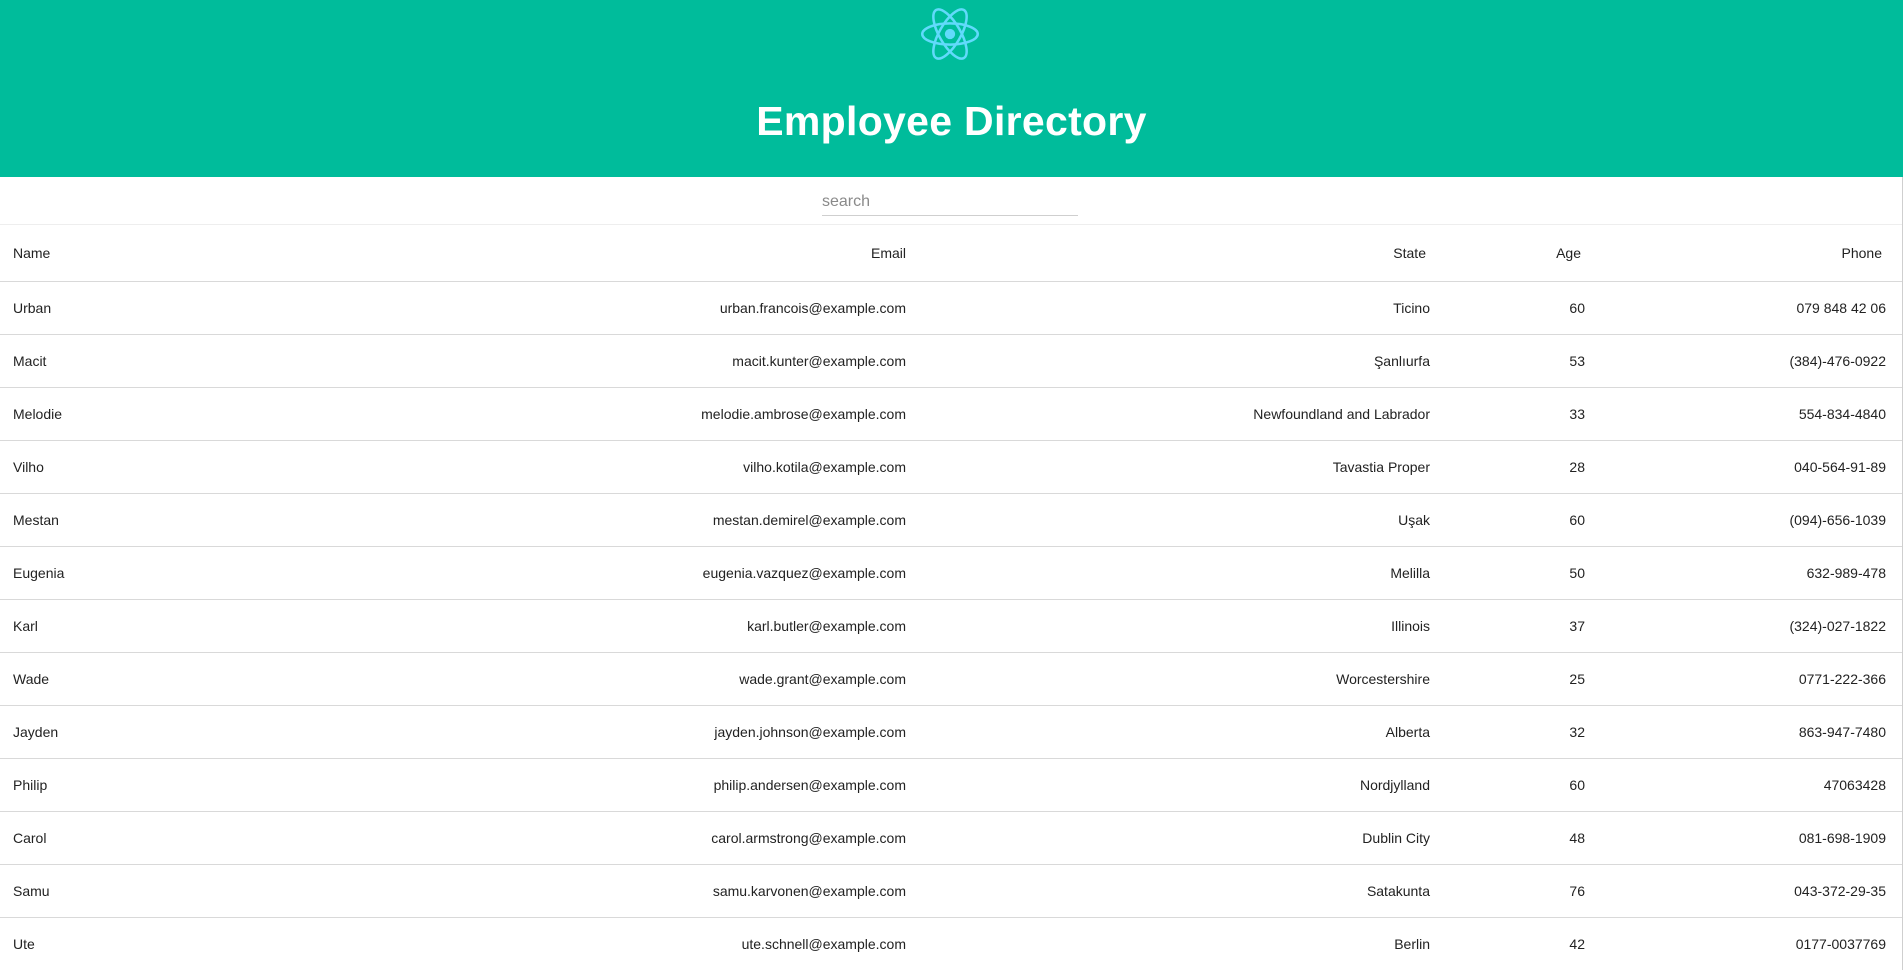 The width and height of the screenshot is (1903, 970). I want to click on cell-age: 48, so click(1507, 838).